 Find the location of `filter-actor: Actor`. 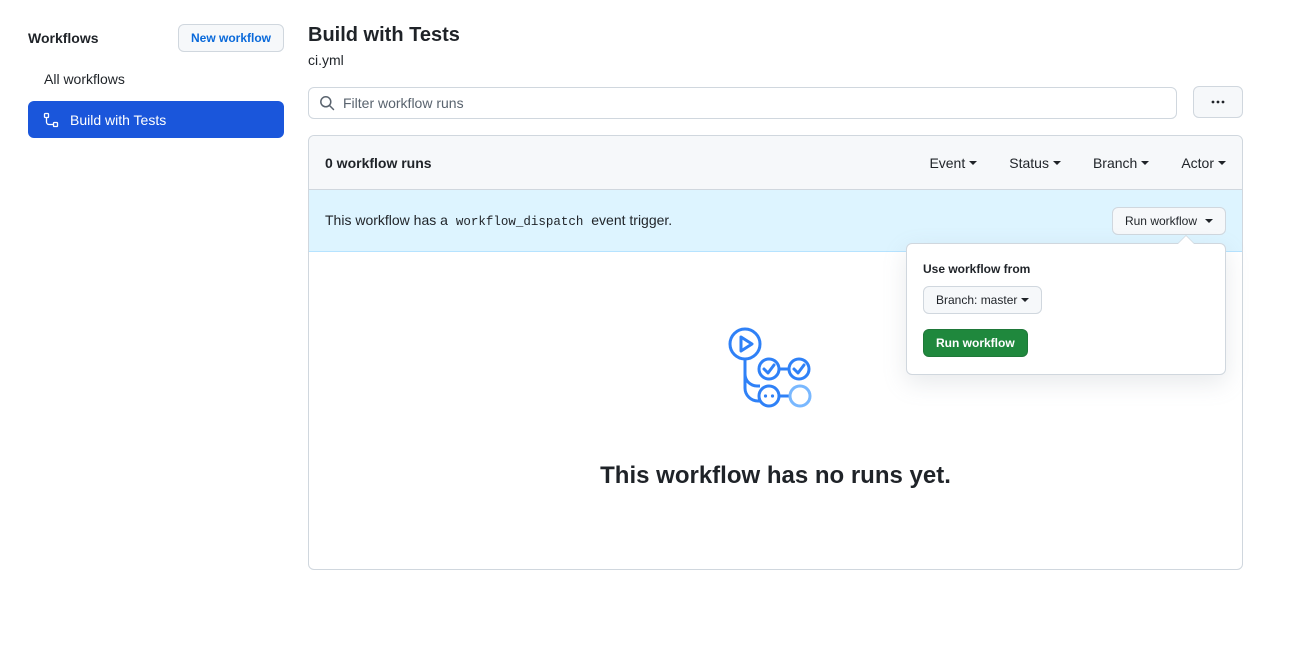

filter-actor: Actor is located at coordinates (1203, 163).